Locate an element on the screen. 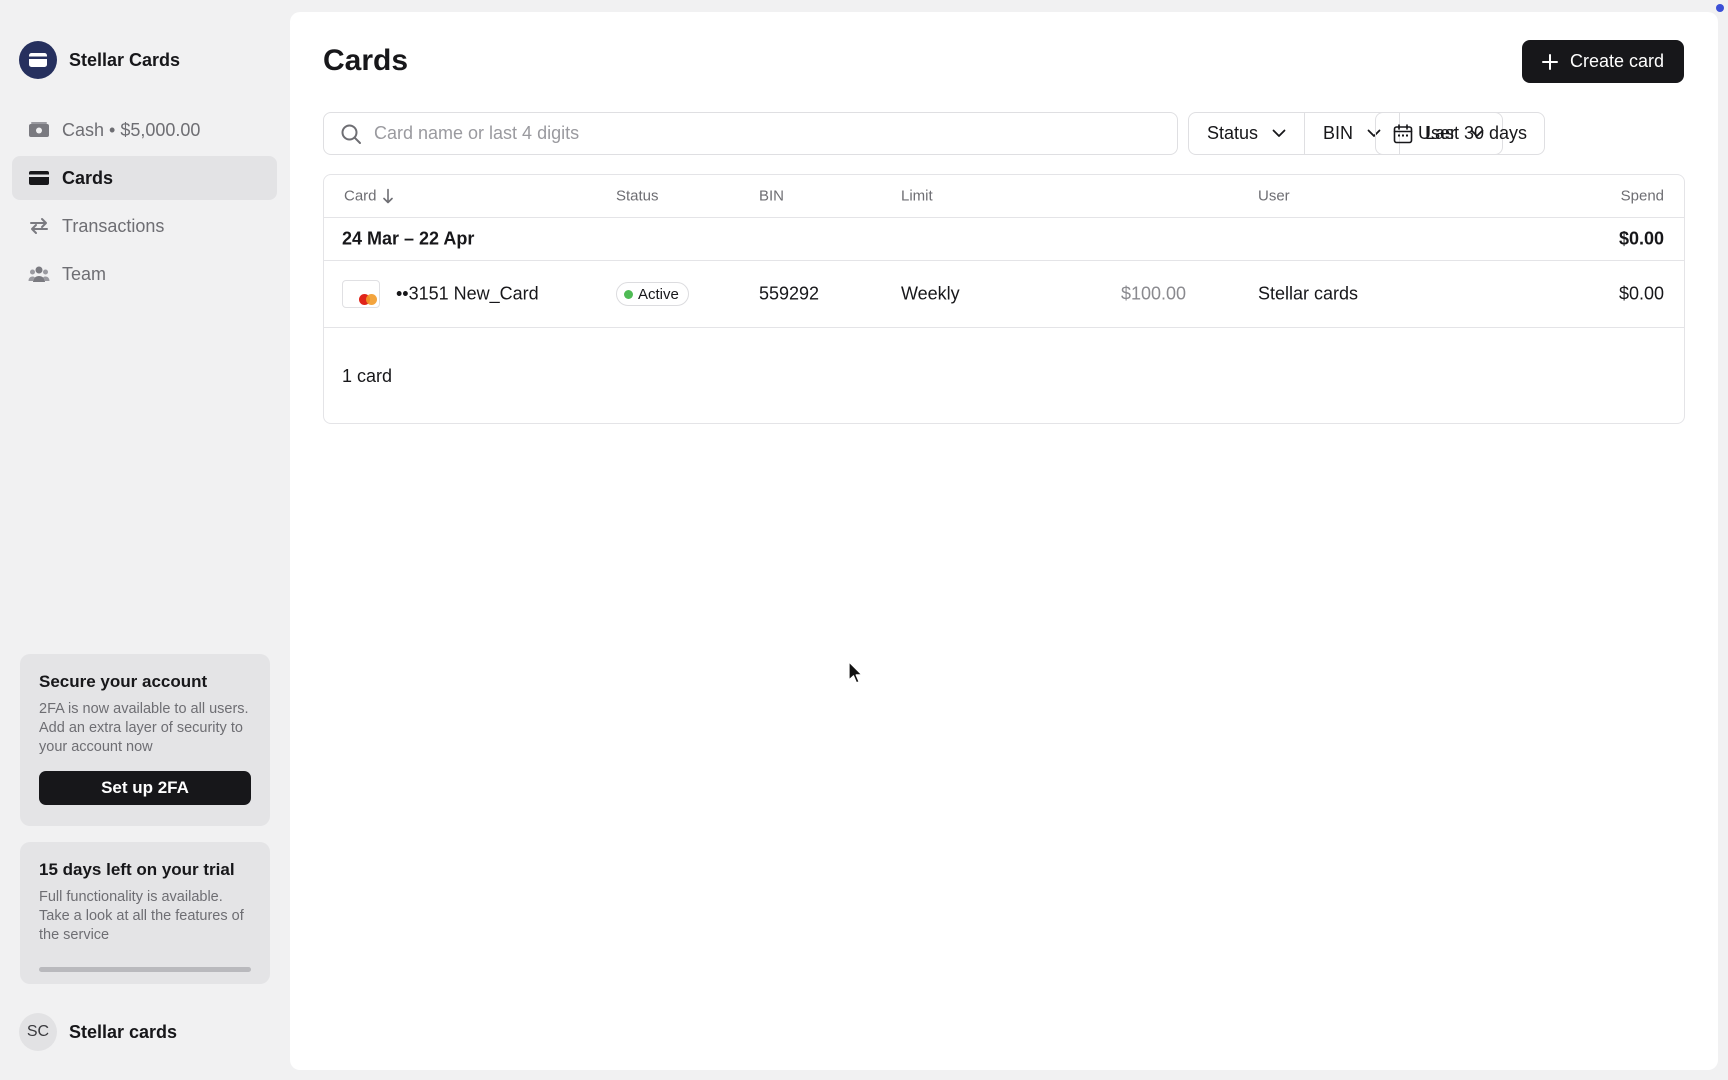 The image size is (1728, 1080). card-name: ••3151 New_Card is located at coordinates (467, 294).